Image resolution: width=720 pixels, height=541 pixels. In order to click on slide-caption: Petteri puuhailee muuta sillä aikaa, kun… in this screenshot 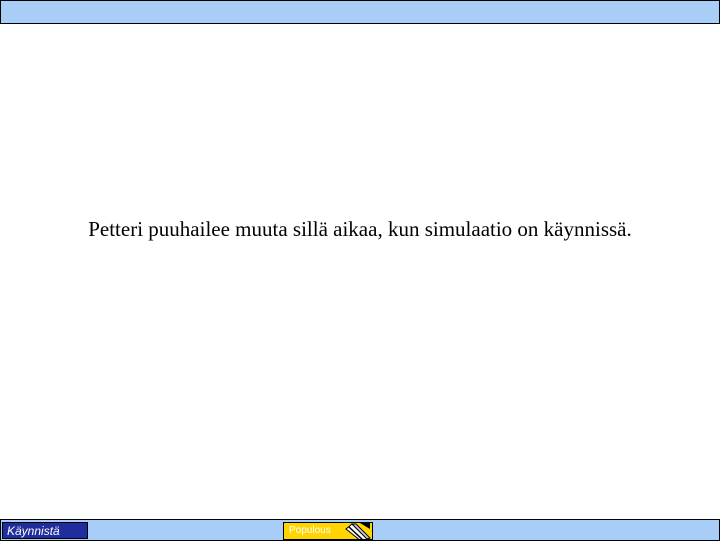, I will do `click(360, 229)`.